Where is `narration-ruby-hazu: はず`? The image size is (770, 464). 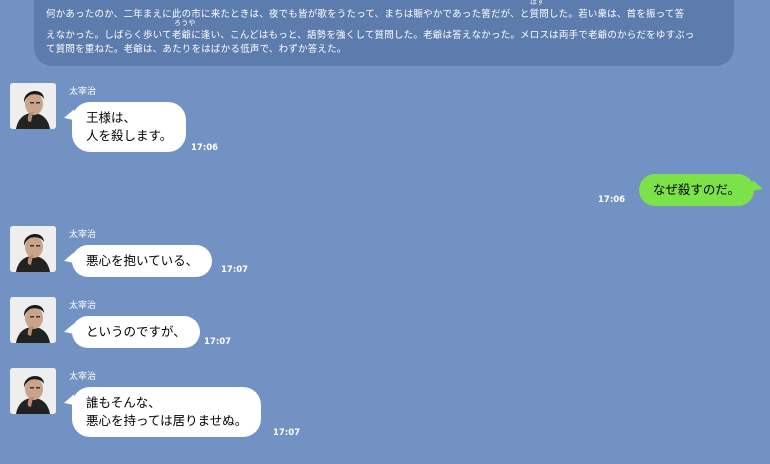 narration-ruby-hazu: はず is located at coordinates (537, 3).